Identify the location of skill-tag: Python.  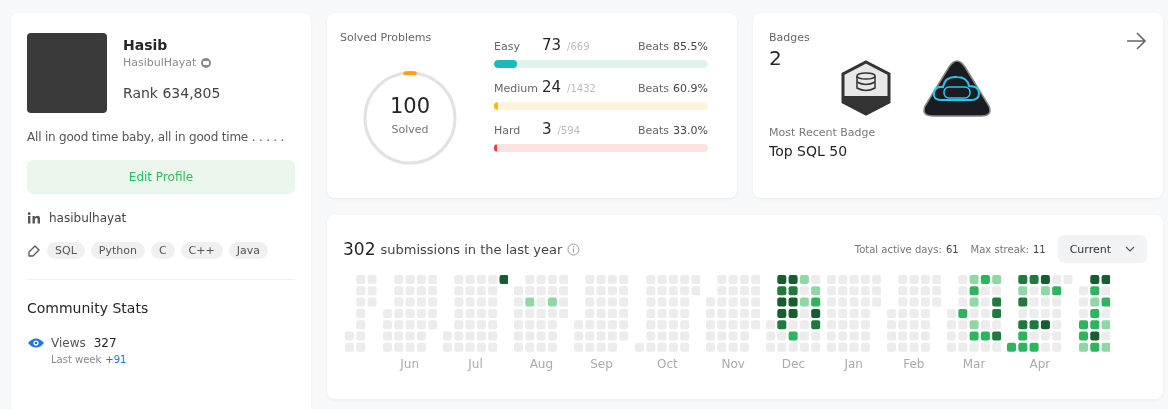
(117, 250).